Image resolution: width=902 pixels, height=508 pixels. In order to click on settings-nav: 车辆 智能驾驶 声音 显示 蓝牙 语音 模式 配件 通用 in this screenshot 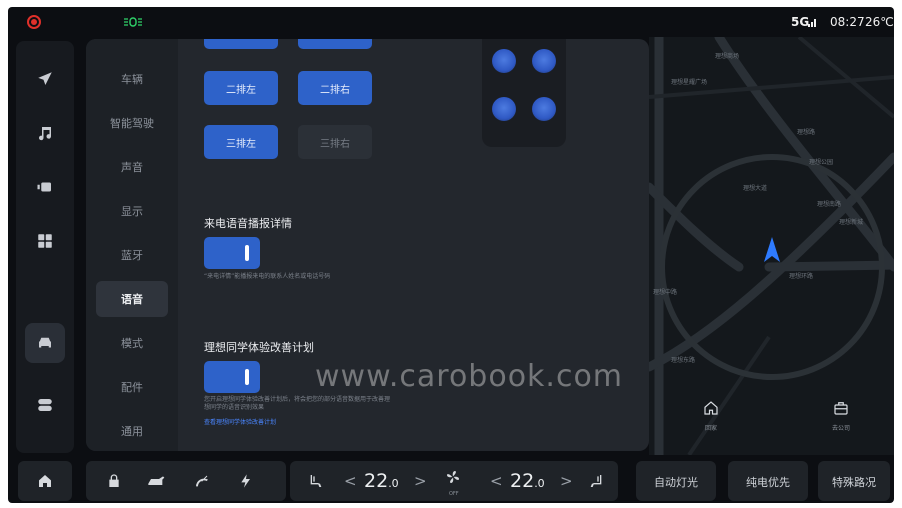, I will do `click(132, 245)`.